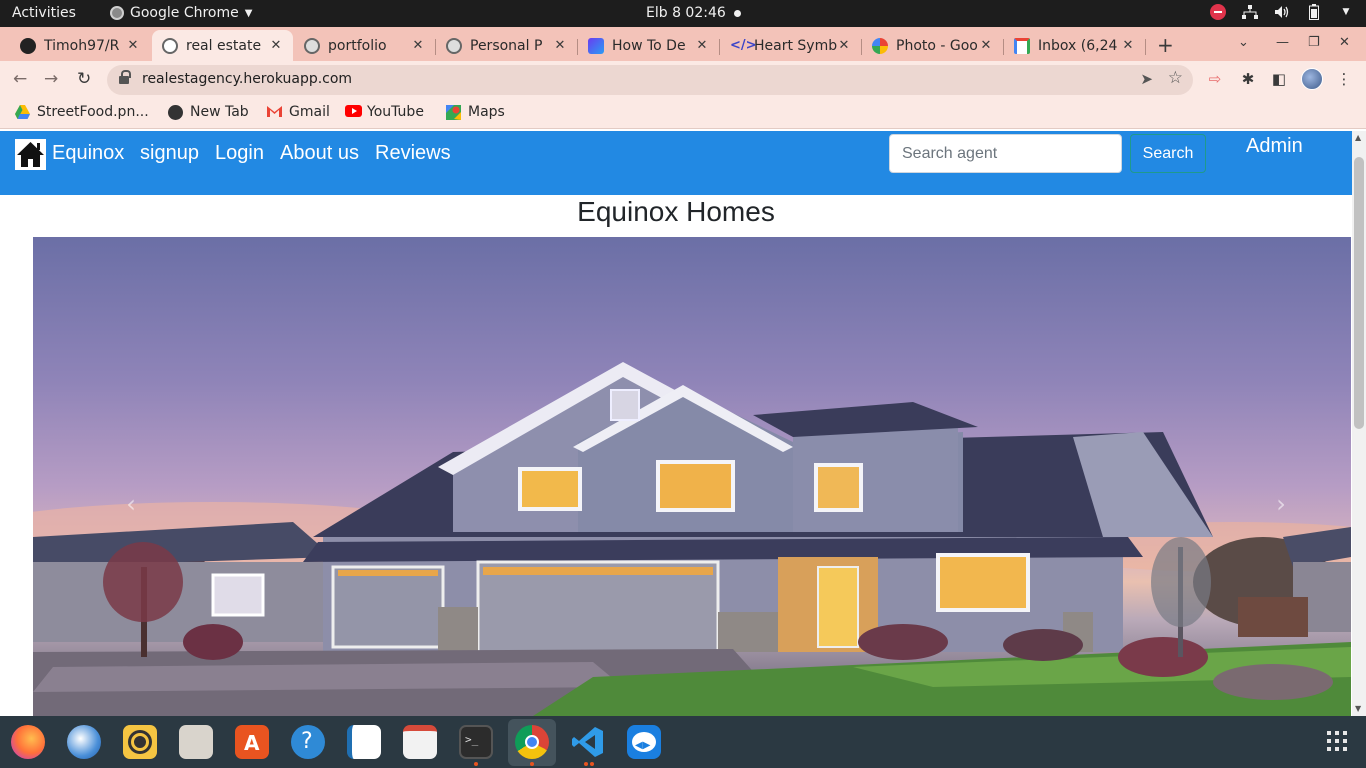  What do you see at coordinates (1165, 45) in the screenshot?
I see `new-tab-button: +` at bounding box center [1165, 45].